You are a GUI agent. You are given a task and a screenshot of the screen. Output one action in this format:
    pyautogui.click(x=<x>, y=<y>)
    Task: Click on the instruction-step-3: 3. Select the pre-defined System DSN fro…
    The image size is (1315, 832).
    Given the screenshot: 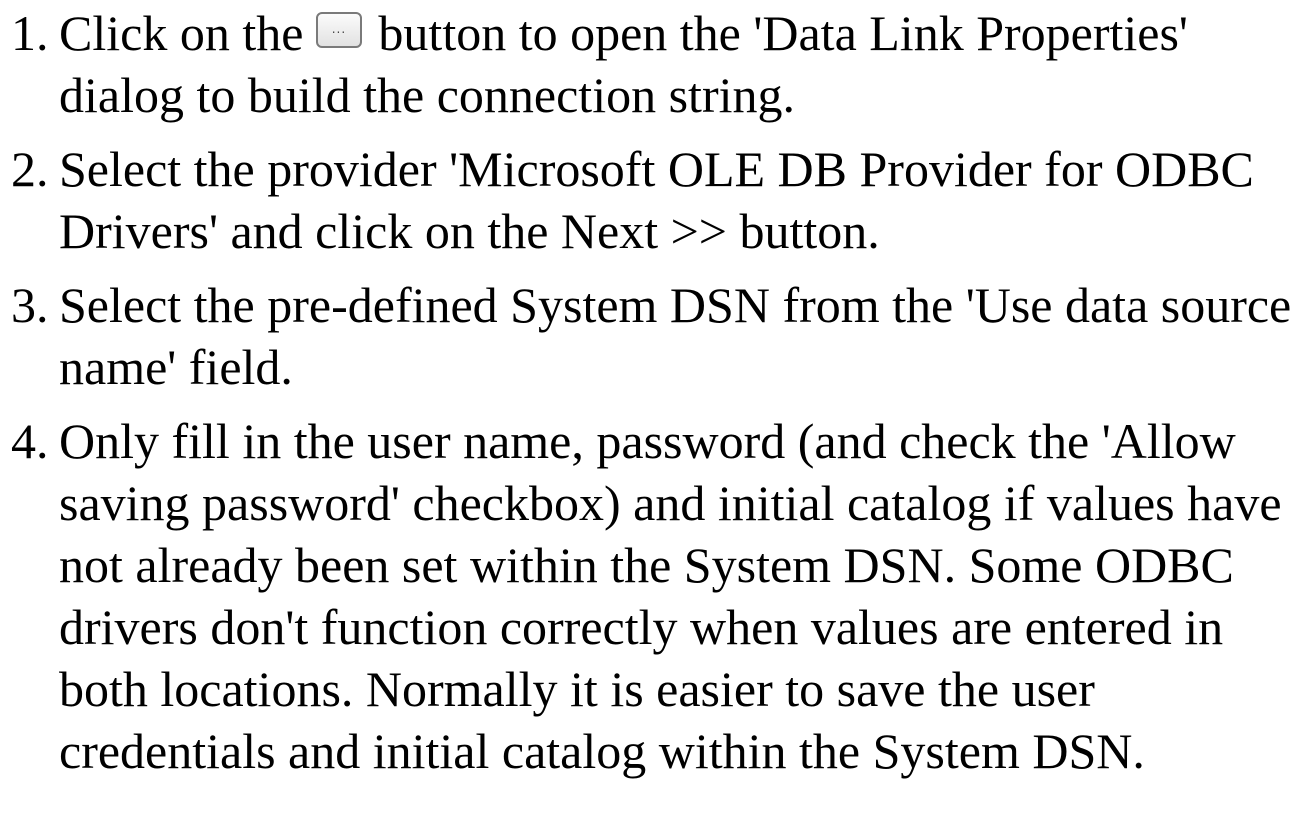 What is the action you would take?
    pyautogui.click(x=661, y=336)
    